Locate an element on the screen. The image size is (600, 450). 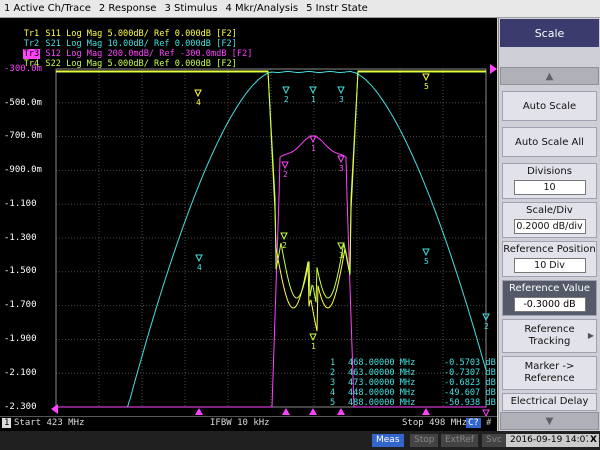
marker-s21-2: 2 is located at coordinates (286, 95).